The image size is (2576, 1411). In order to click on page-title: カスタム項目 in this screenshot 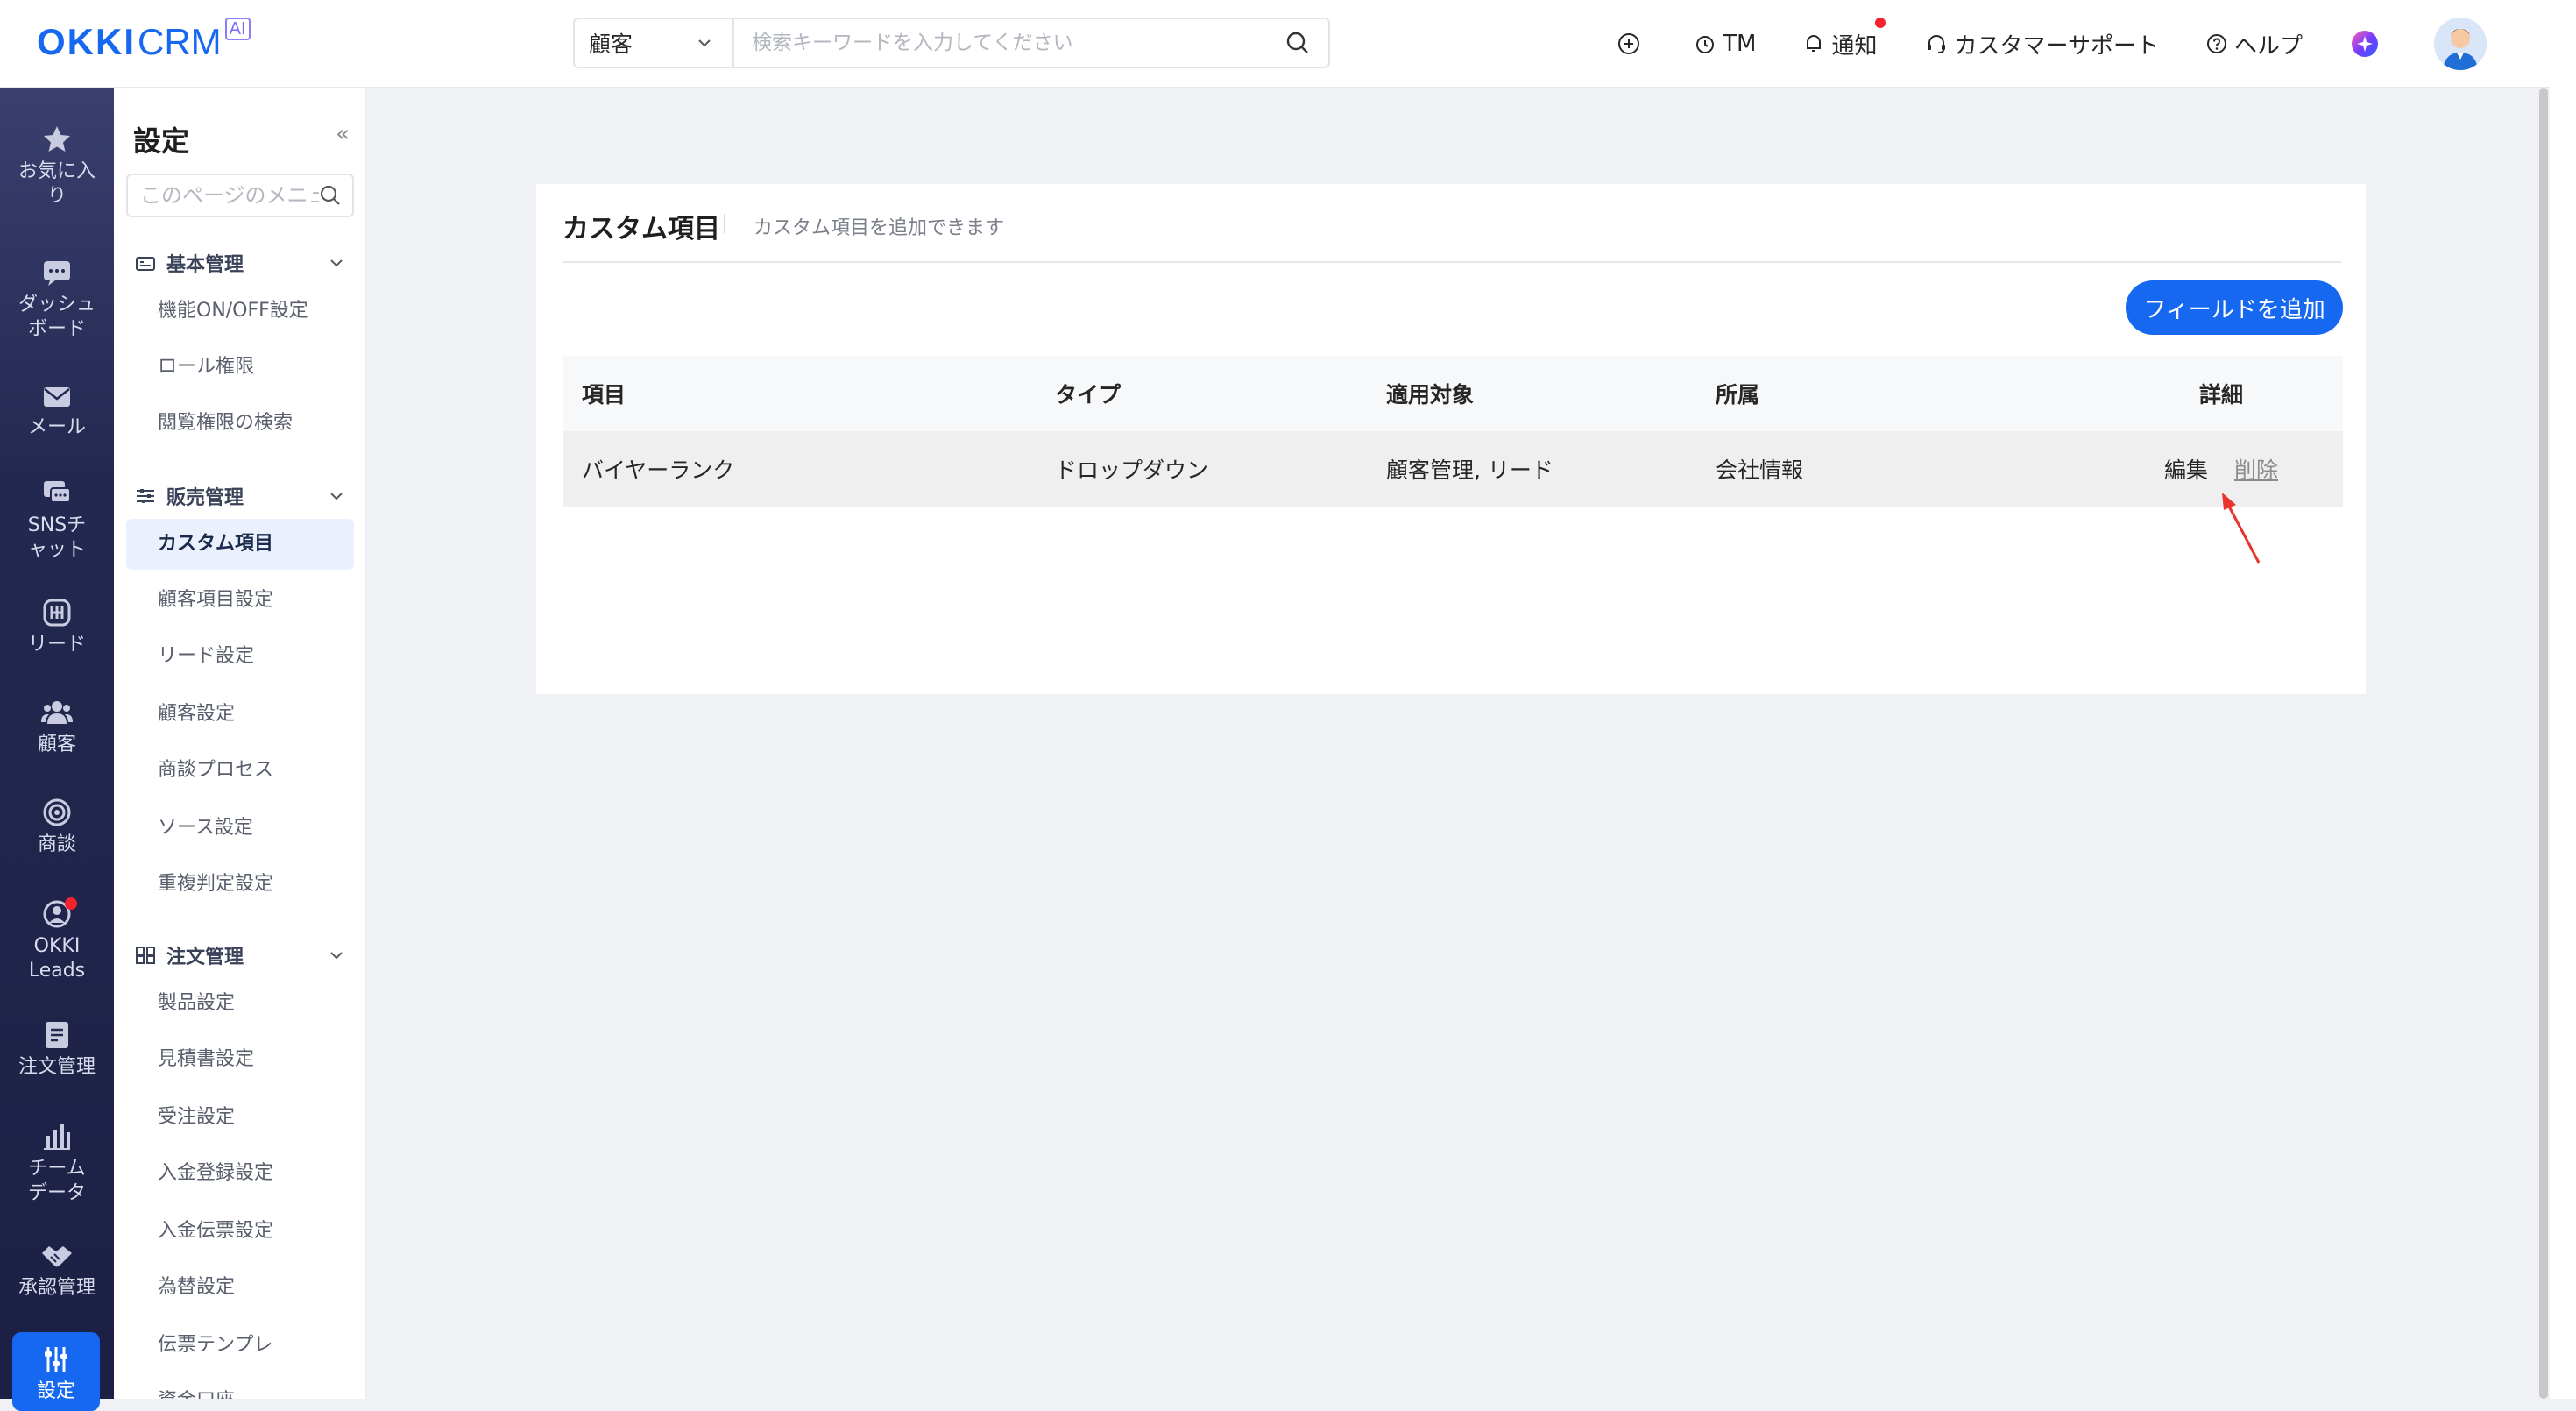, I will do `click(641, 229)`.